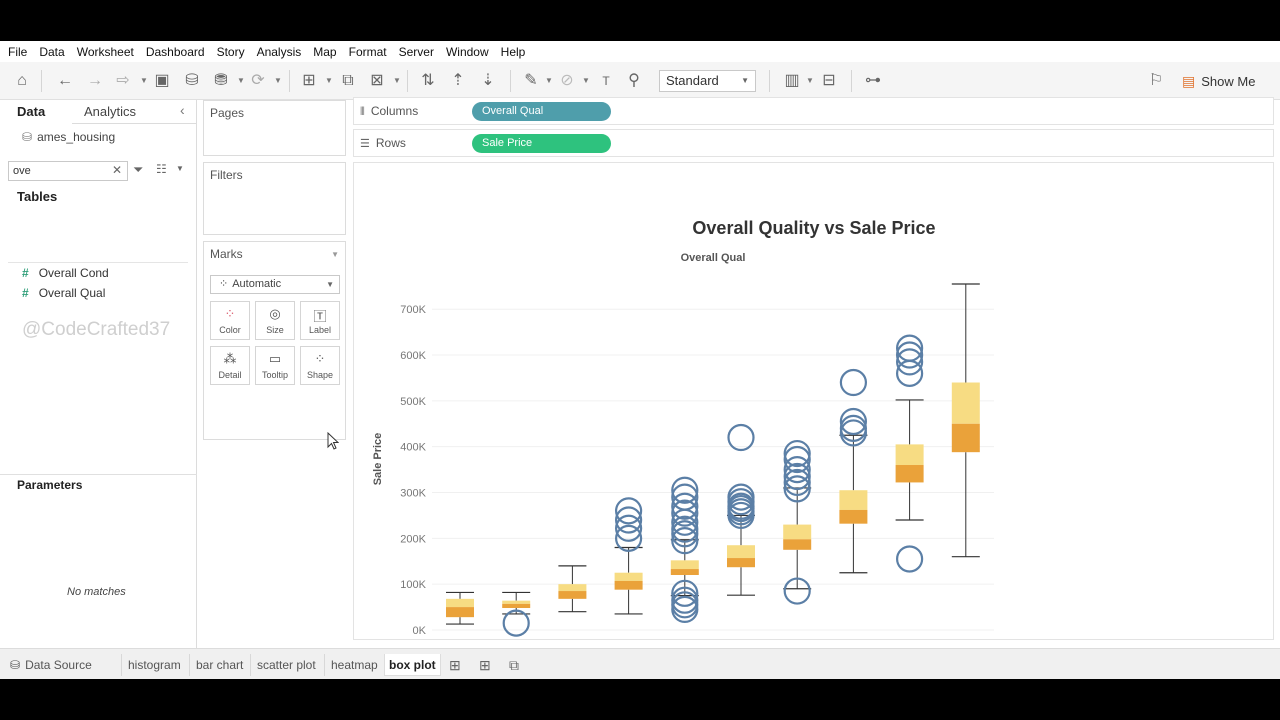  Describe the element at coordinates (458, 81) in the screenshot. I see `sort-ascending-icon: ⇡` at that location.